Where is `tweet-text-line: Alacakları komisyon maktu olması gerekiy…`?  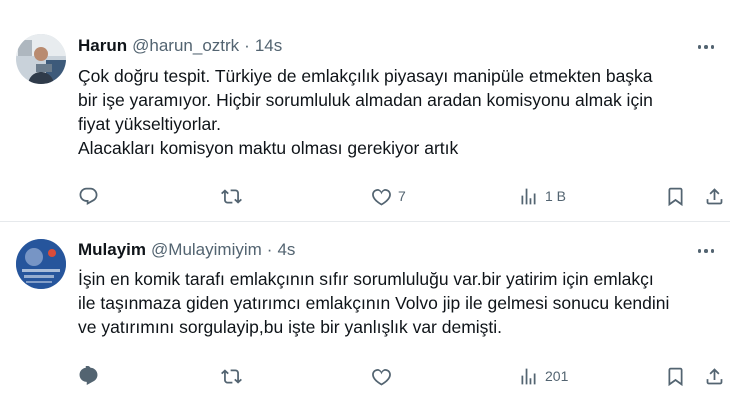 tweet-text-line: Alacakları komisyon maktu olması gerekiy… is located at coordinates (268, 148).